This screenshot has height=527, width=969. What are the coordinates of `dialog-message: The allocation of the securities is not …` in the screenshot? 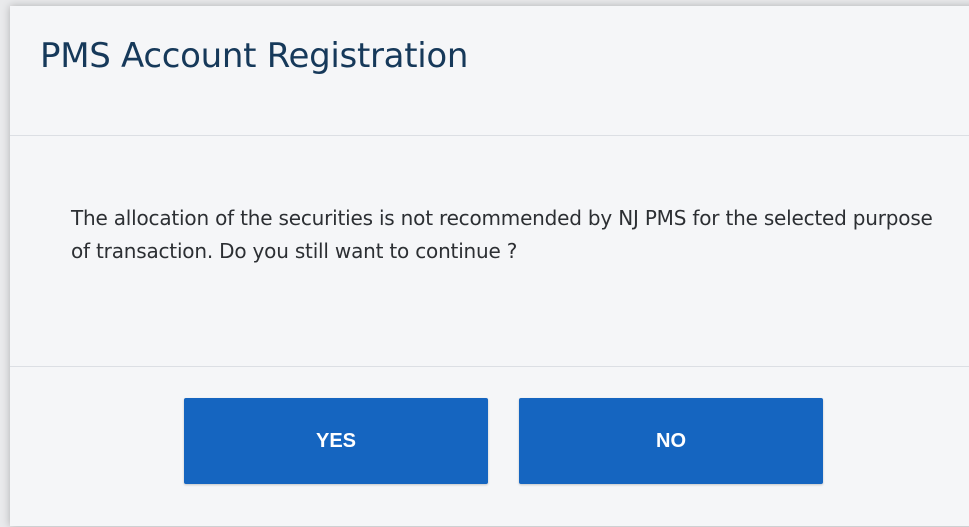 It's located at (502, 234).